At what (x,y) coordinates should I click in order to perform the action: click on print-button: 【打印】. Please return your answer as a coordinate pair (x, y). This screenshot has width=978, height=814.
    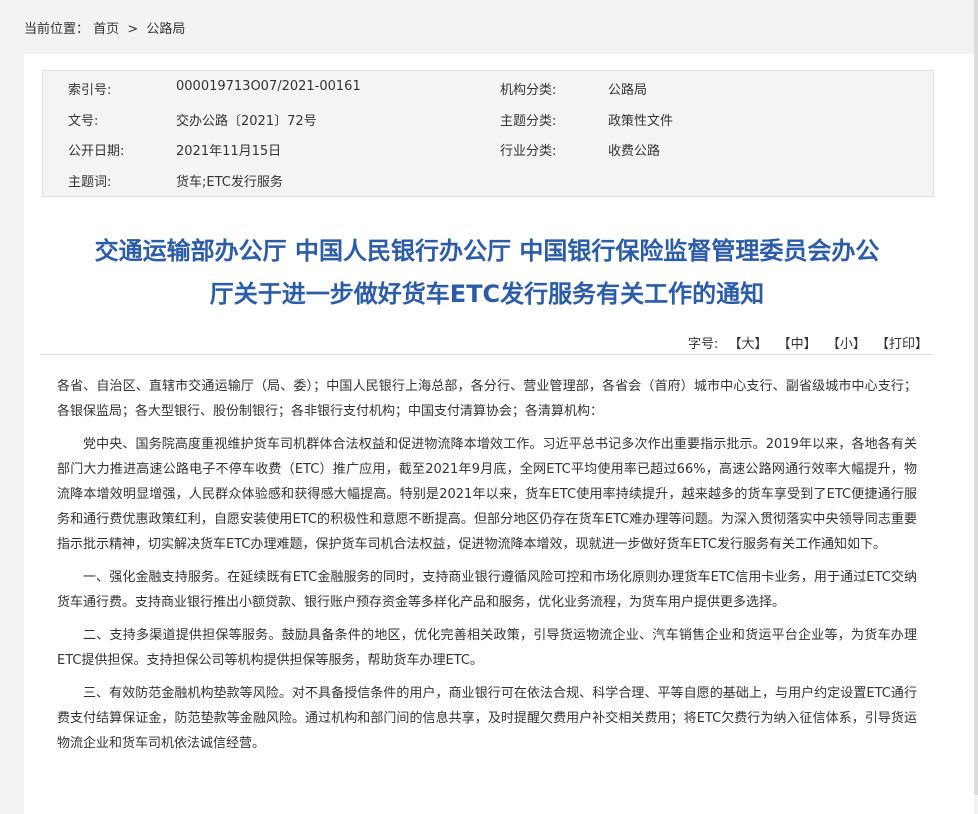
    Looking at the image, I should click on (902, 344).